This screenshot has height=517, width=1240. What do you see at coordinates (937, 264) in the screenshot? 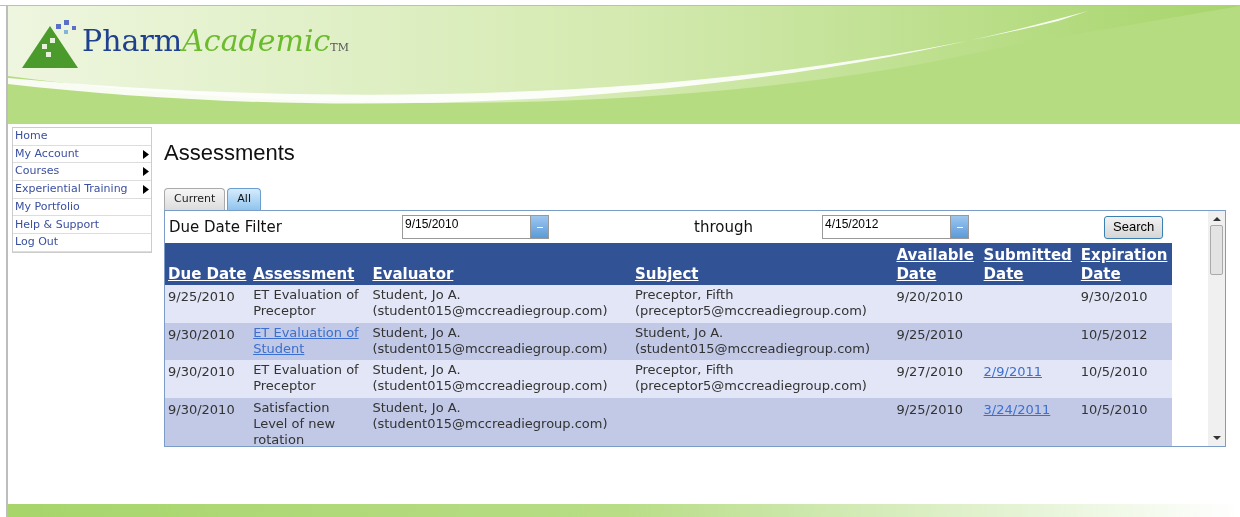
I see `column-header: Available Date` at bounding box center [937, 264].